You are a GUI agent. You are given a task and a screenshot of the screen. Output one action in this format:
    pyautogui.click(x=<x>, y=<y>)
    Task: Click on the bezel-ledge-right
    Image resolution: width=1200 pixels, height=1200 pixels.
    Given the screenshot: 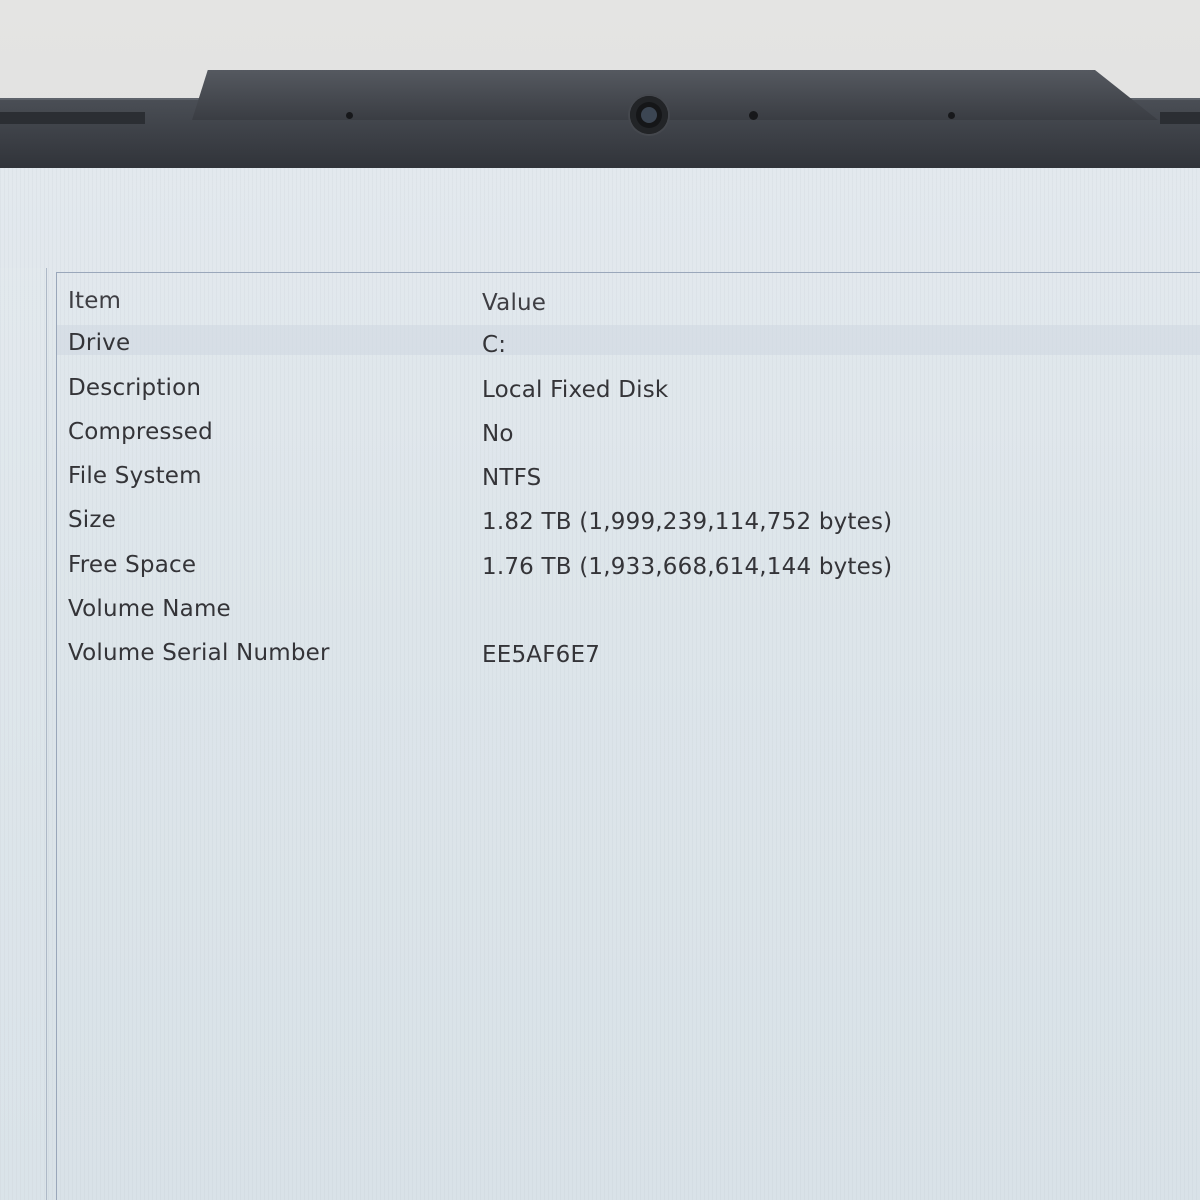 What is the action you would take?
    pyautogui.click(x=1180, y=118)
    